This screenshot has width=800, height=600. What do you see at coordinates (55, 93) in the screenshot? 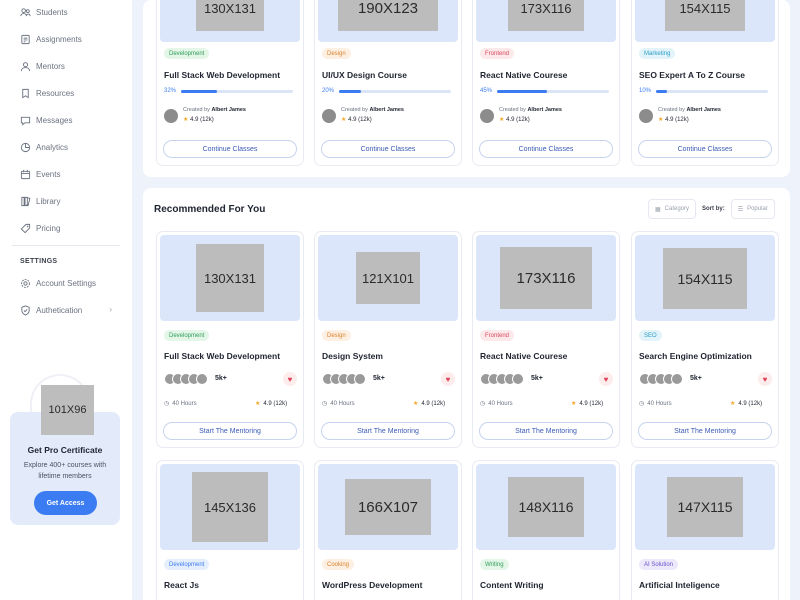
I see `sidebar-item-label: Resources` at bounding box center [55, 93].